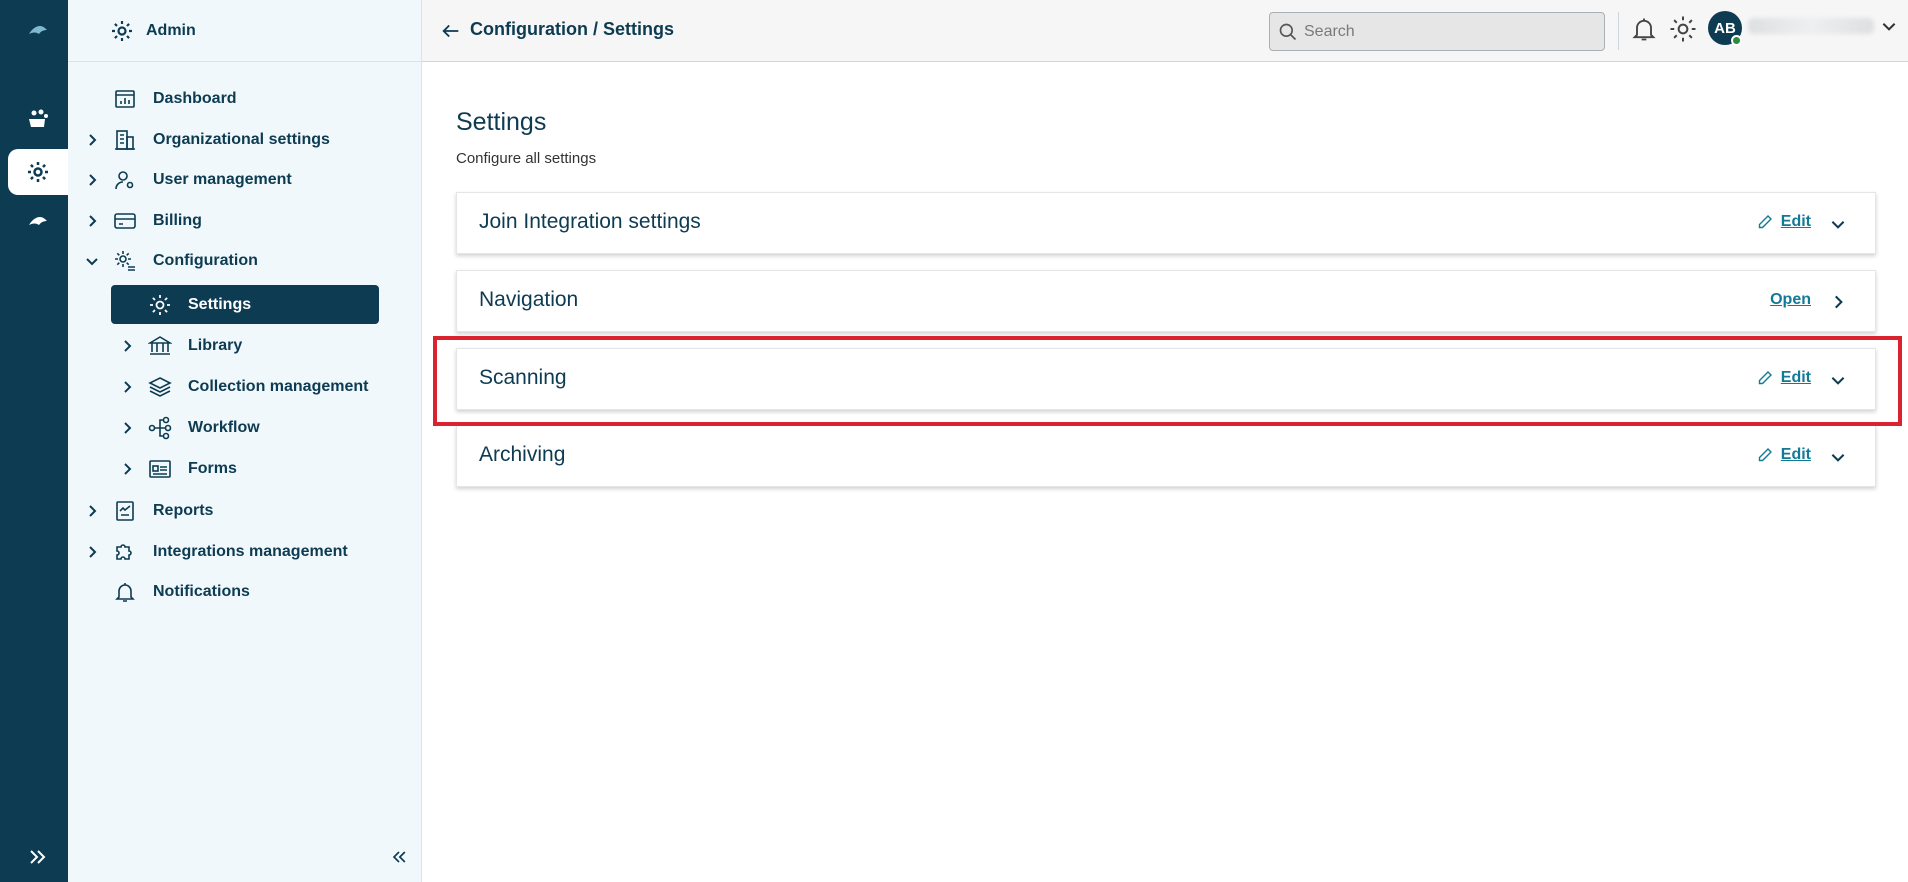  I want to click on sidebar-item-notifications: Notifications, so click(245, 592).